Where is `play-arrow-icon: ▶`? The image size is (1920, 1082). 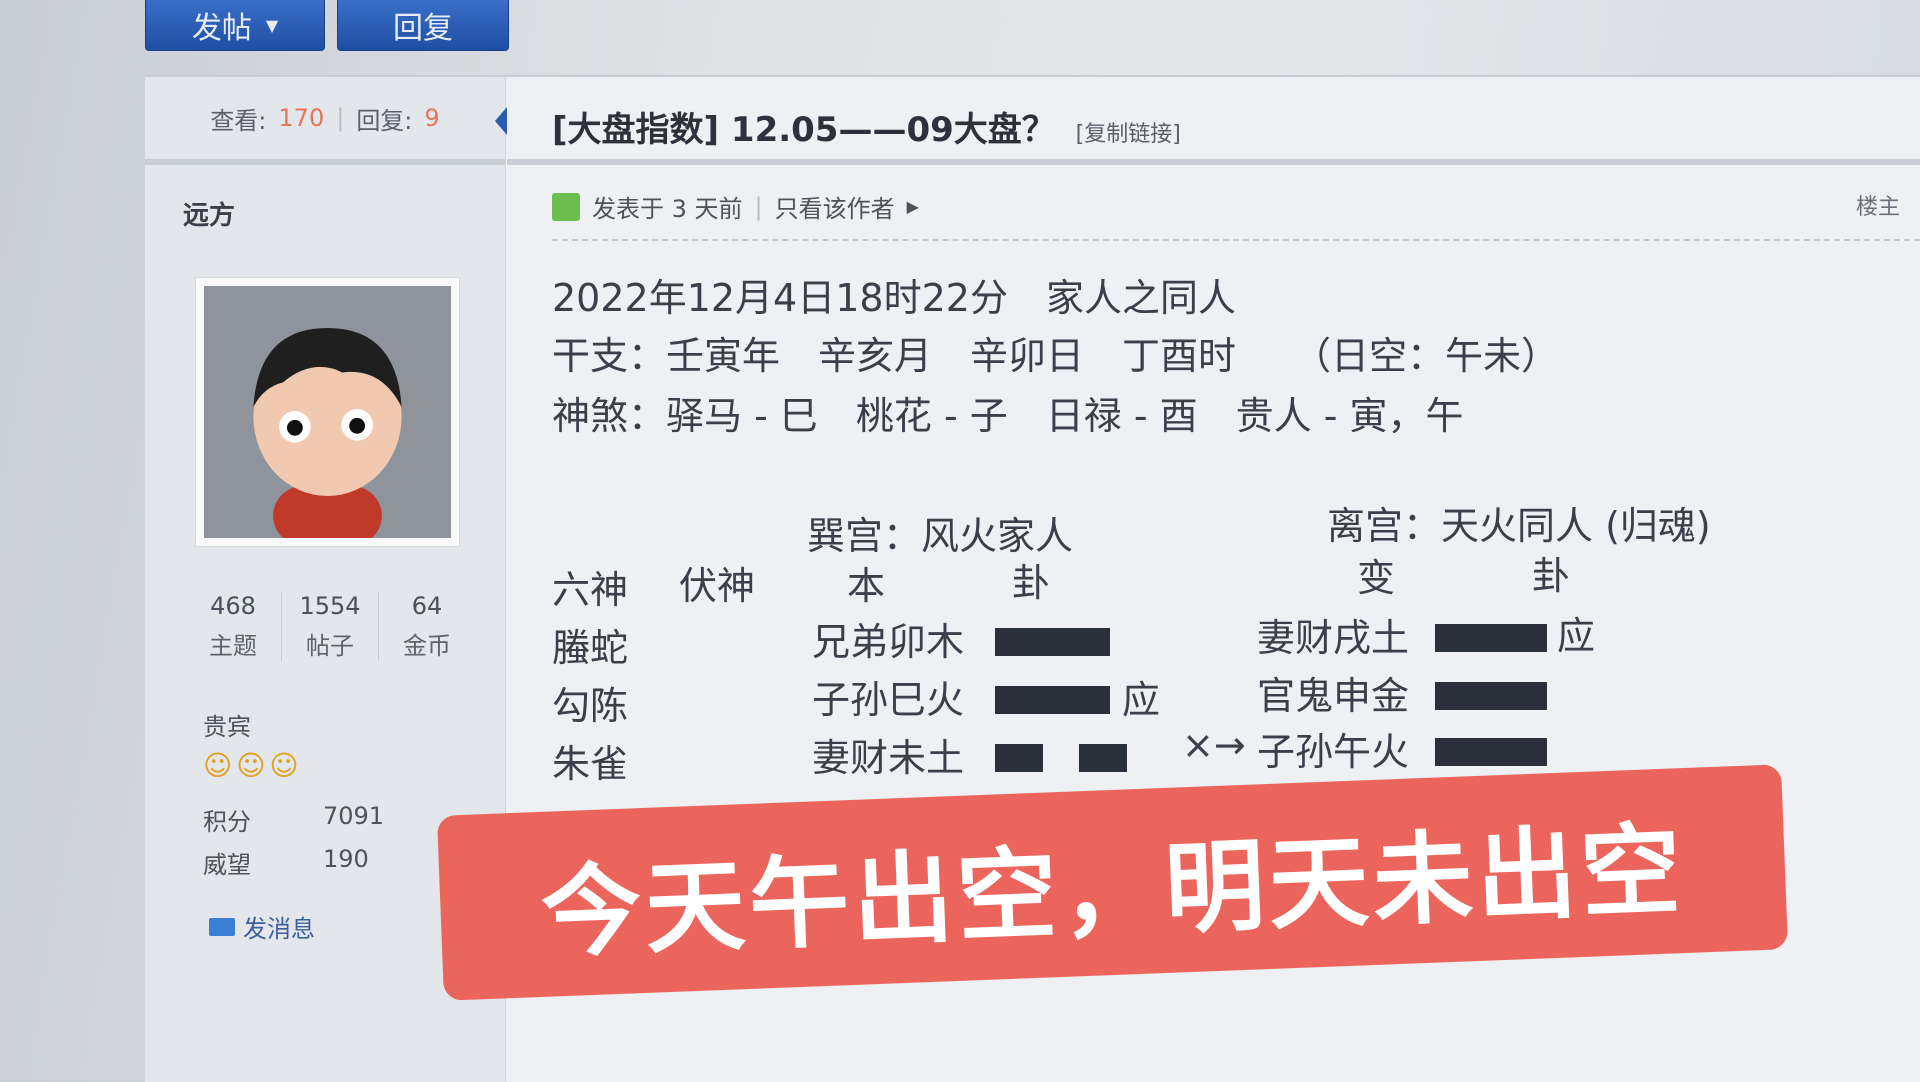
play-arrow-icon: ▶ is located at coordinates (912, 206).